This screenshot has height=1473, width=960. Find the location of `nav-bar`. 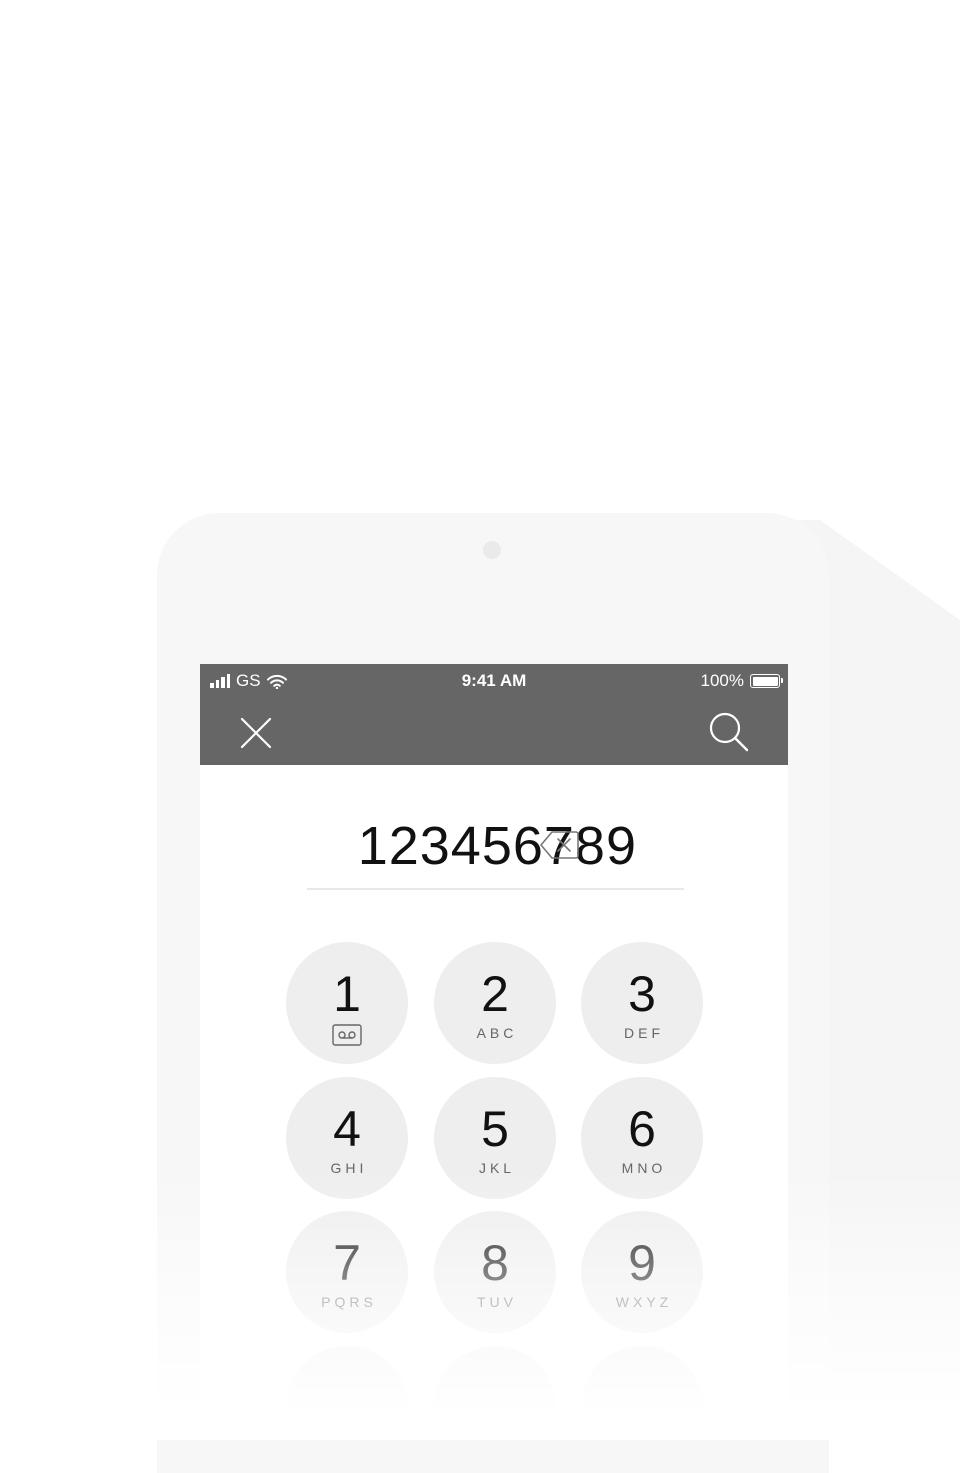

nav-bar is located at coordinates (494, 731).